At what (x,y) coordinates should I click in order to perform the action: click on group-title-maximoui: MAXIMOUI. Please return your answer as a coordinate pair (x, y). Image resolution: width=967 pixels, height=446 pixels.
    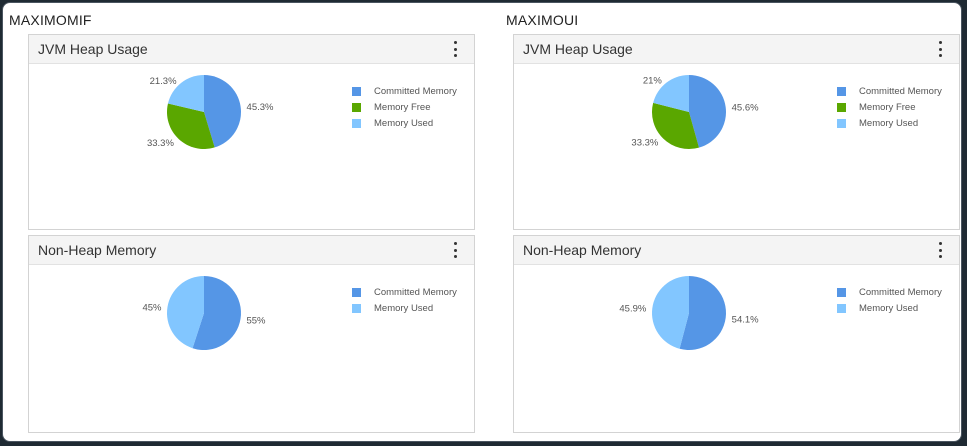
    Looking at the image, I should click on (542, 20).